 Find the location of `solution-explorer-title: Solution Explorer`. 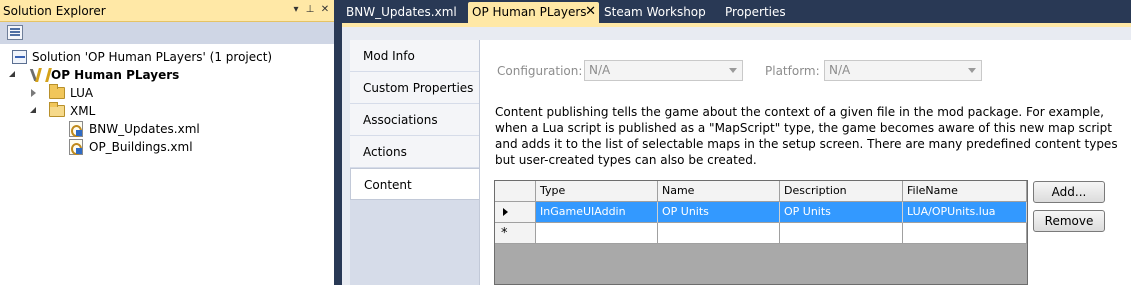

solution-explorer-title: Solution Explorer is located at coordinates (54, 11).